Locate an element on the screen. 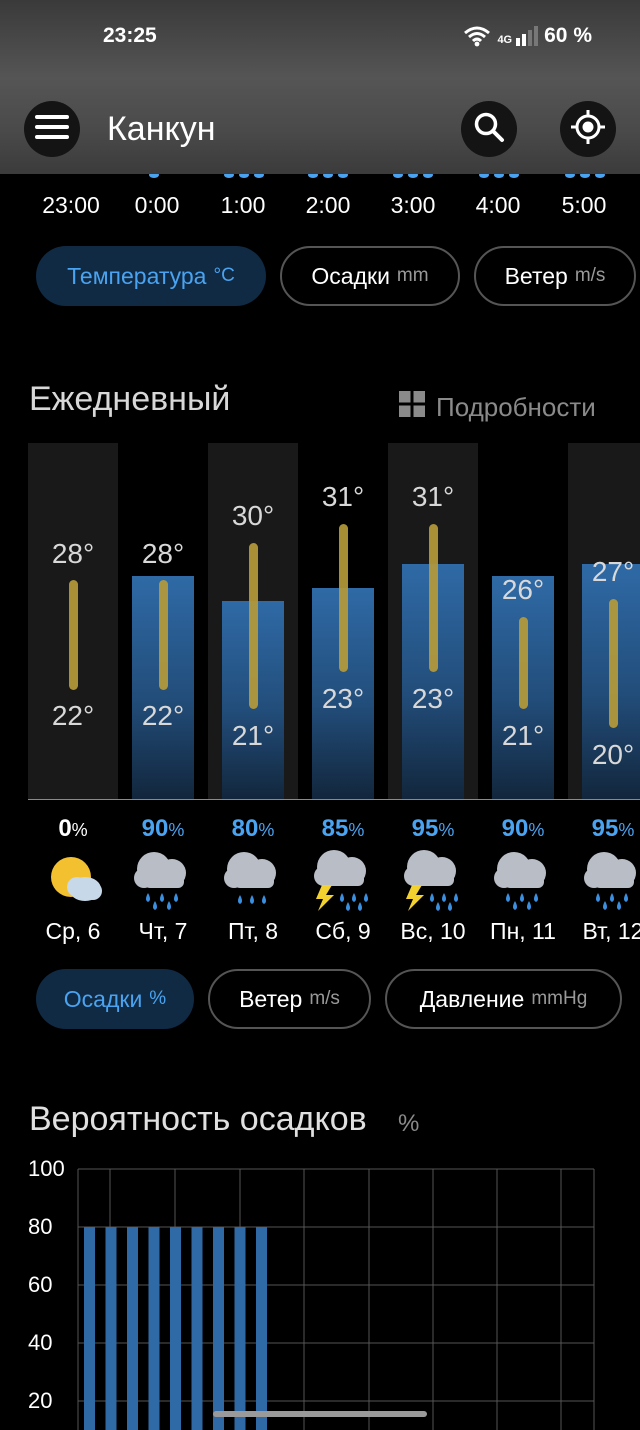 This screenshot has width=640, height=1430. grid-icon is located at coordinates (412, 407).